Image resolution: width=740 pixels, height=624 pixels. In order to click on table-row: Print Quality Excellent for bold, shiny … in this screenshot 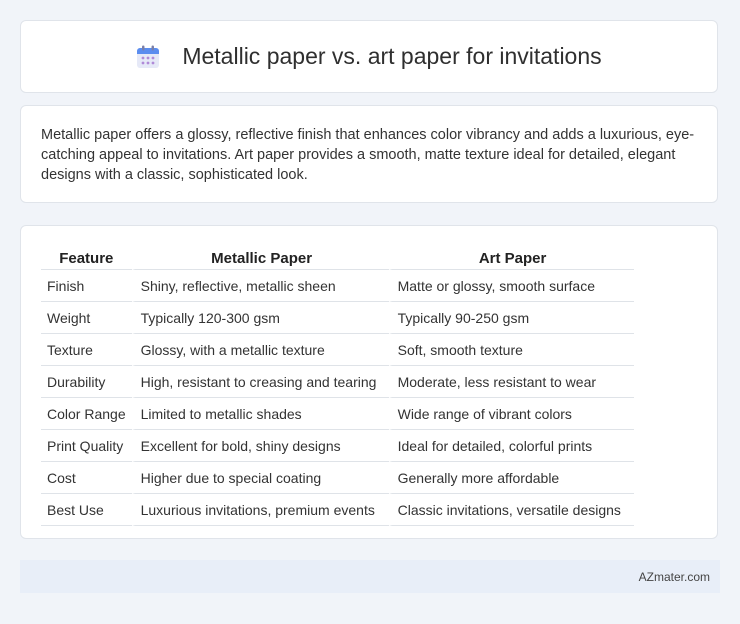, I will do `click(337, 446)`.